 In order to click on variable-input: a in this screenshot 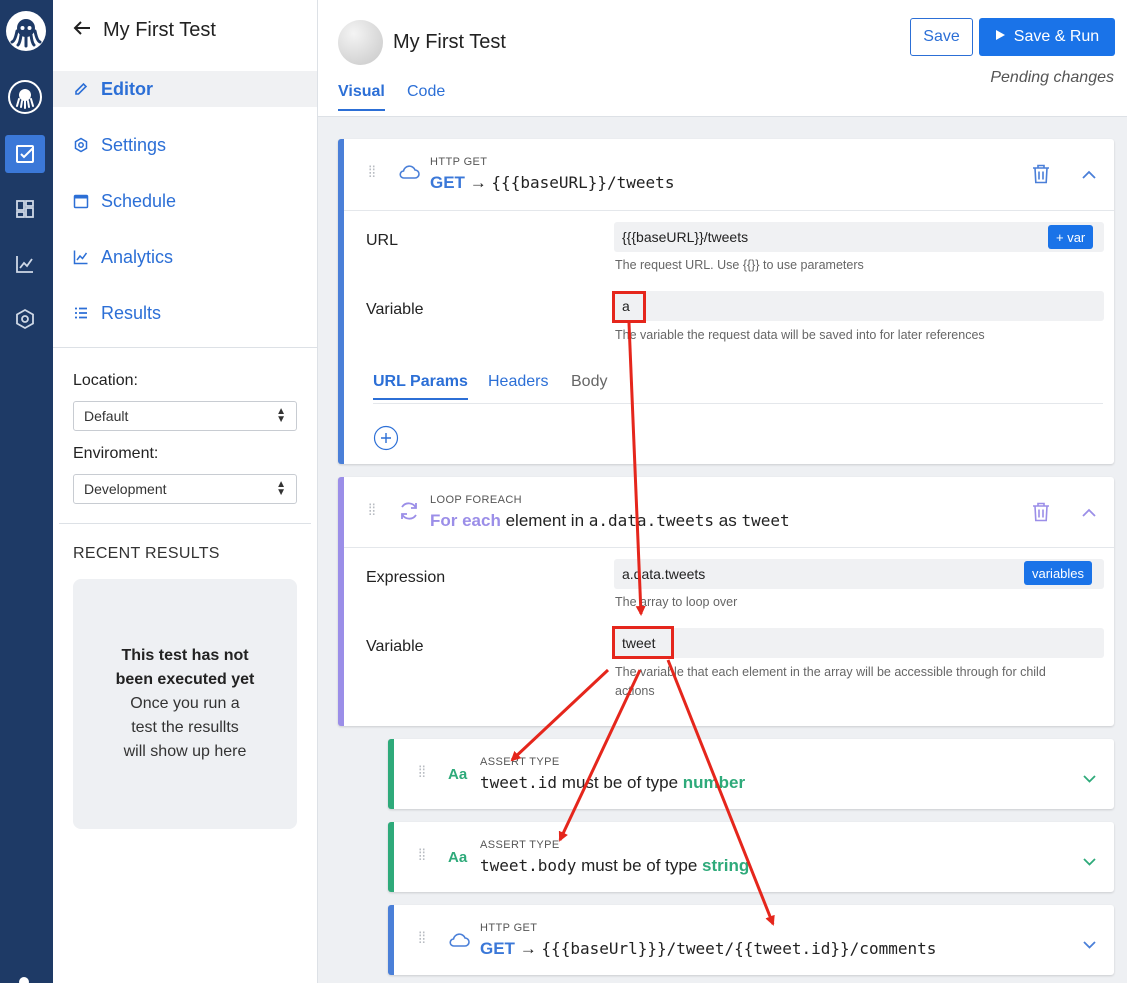, I will do `click(859, 306)`.